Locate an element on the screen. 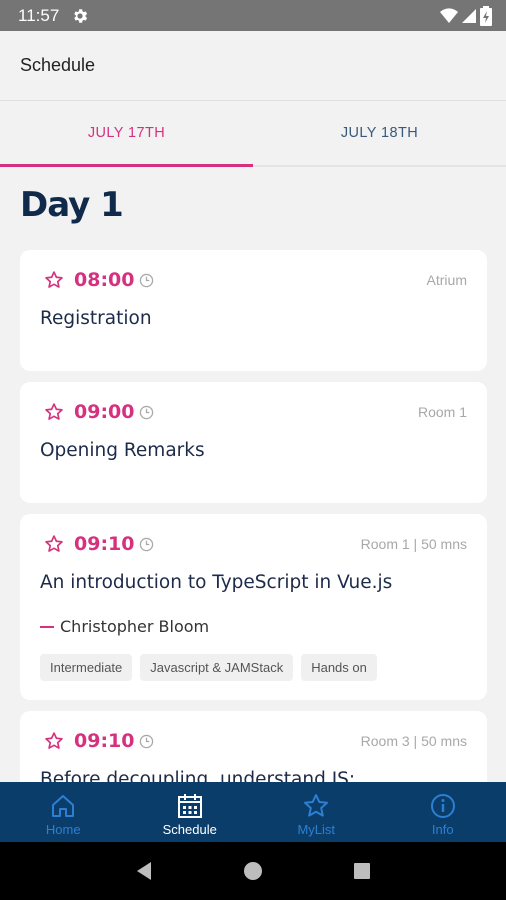 The height and width of the screenshot is (900, 506). session-header: 09:10 Room 3 | 50 mns is located at coordinates (255, 741).